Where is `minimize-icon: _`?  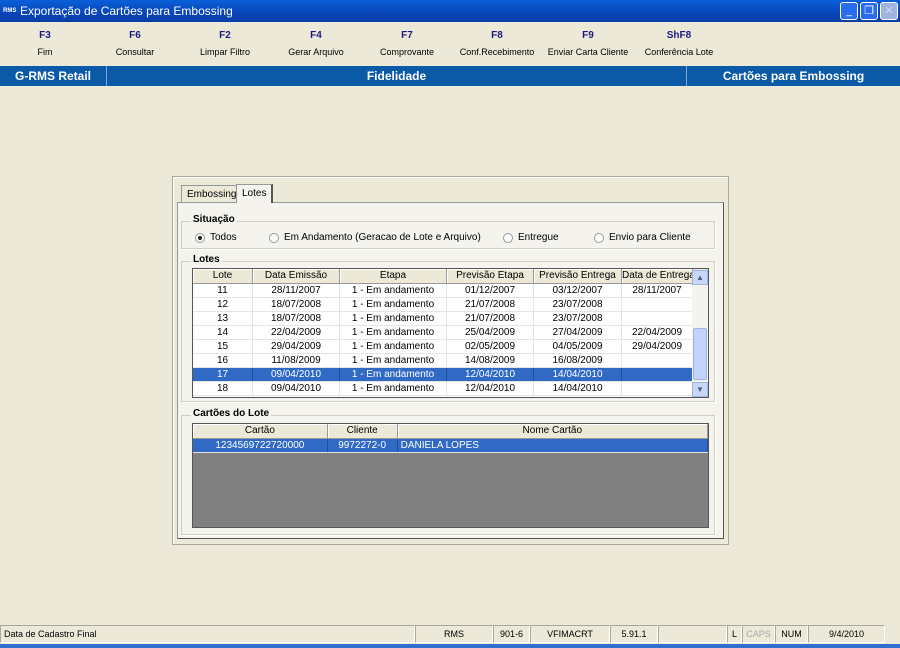
minimize-icon: _ is located at coordinates (849, 11).